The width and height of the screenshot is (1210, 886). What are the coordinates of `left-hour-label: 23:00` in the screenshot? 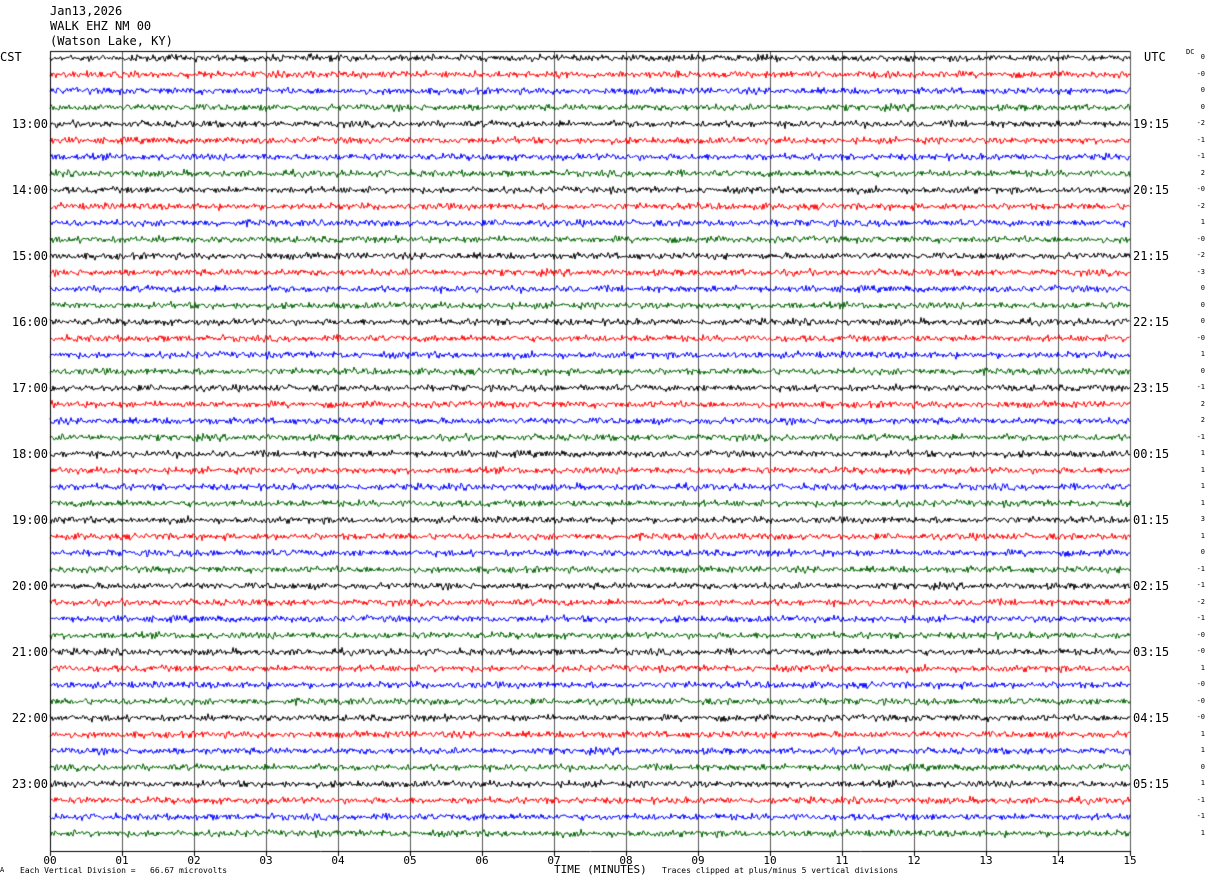 It's located at (29, 784).